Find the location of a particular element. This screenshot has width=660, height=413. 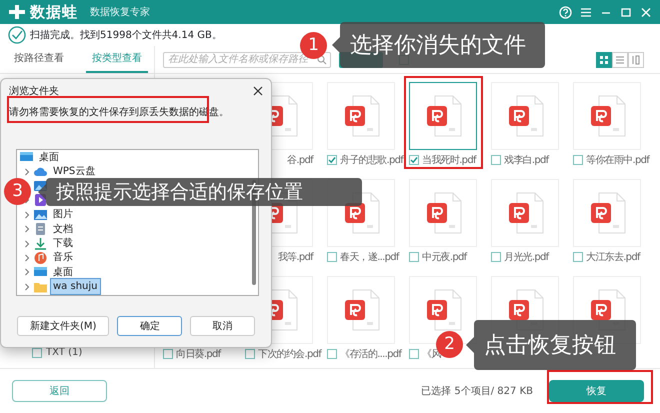

file-name: 当我死时.pdf is located at coordinates (449, 161).